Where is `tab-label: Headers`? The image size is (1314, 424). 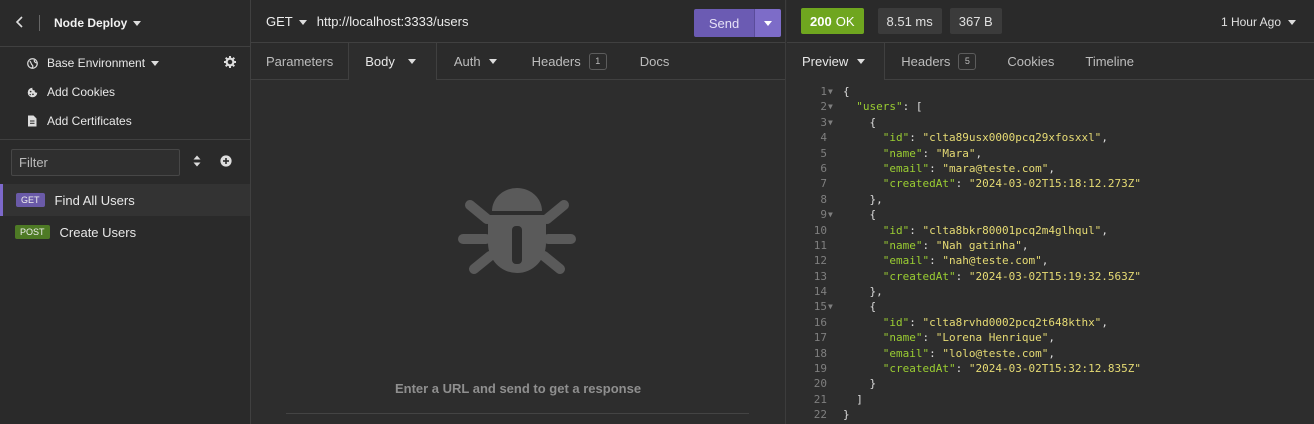 tab-label: Headers is located at coordinates (556, 61).